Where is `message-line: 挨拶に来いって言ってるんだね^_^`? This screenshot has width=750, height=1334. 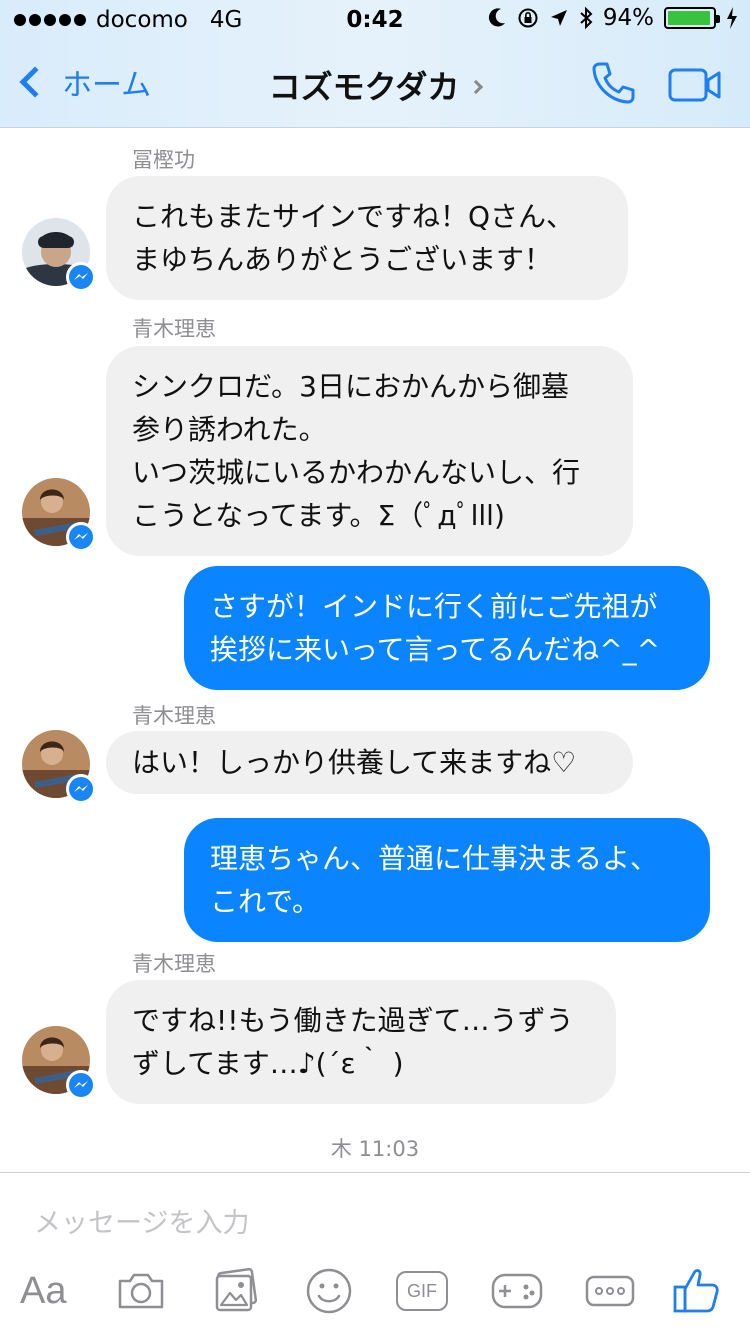 message-line: 挨拶に来いって言ってるんだね^_^ is located at coordinates (435, 649).